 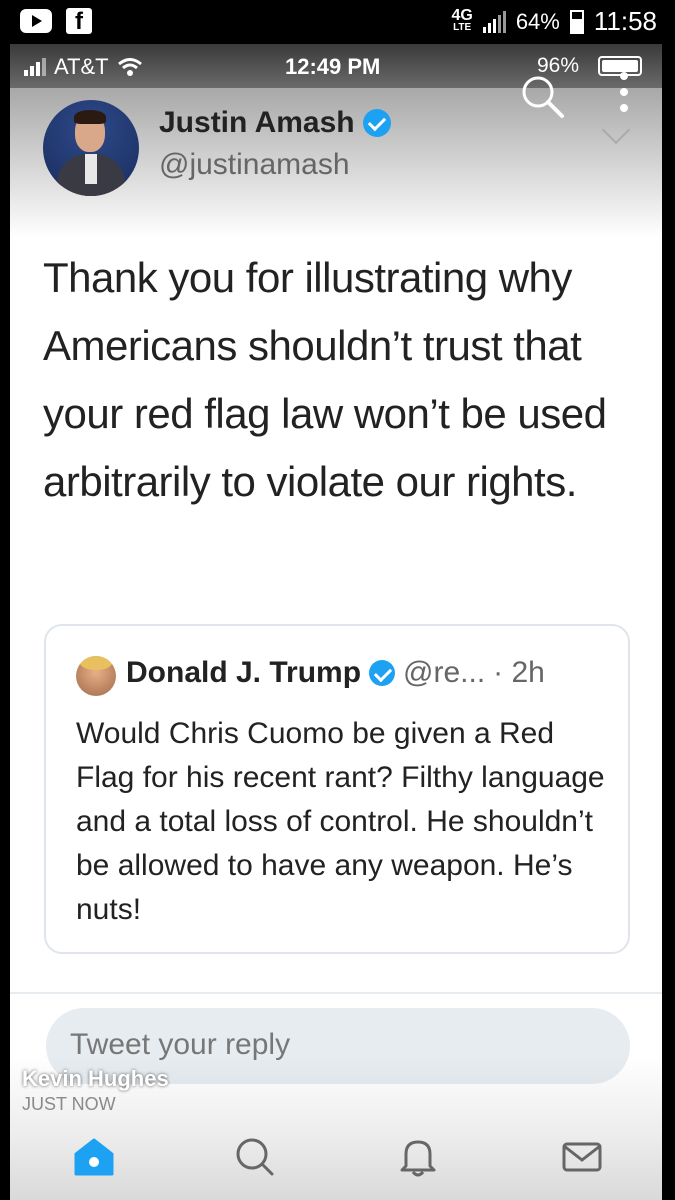 I want to click on wifi-icon, so click(x=129, y=67).